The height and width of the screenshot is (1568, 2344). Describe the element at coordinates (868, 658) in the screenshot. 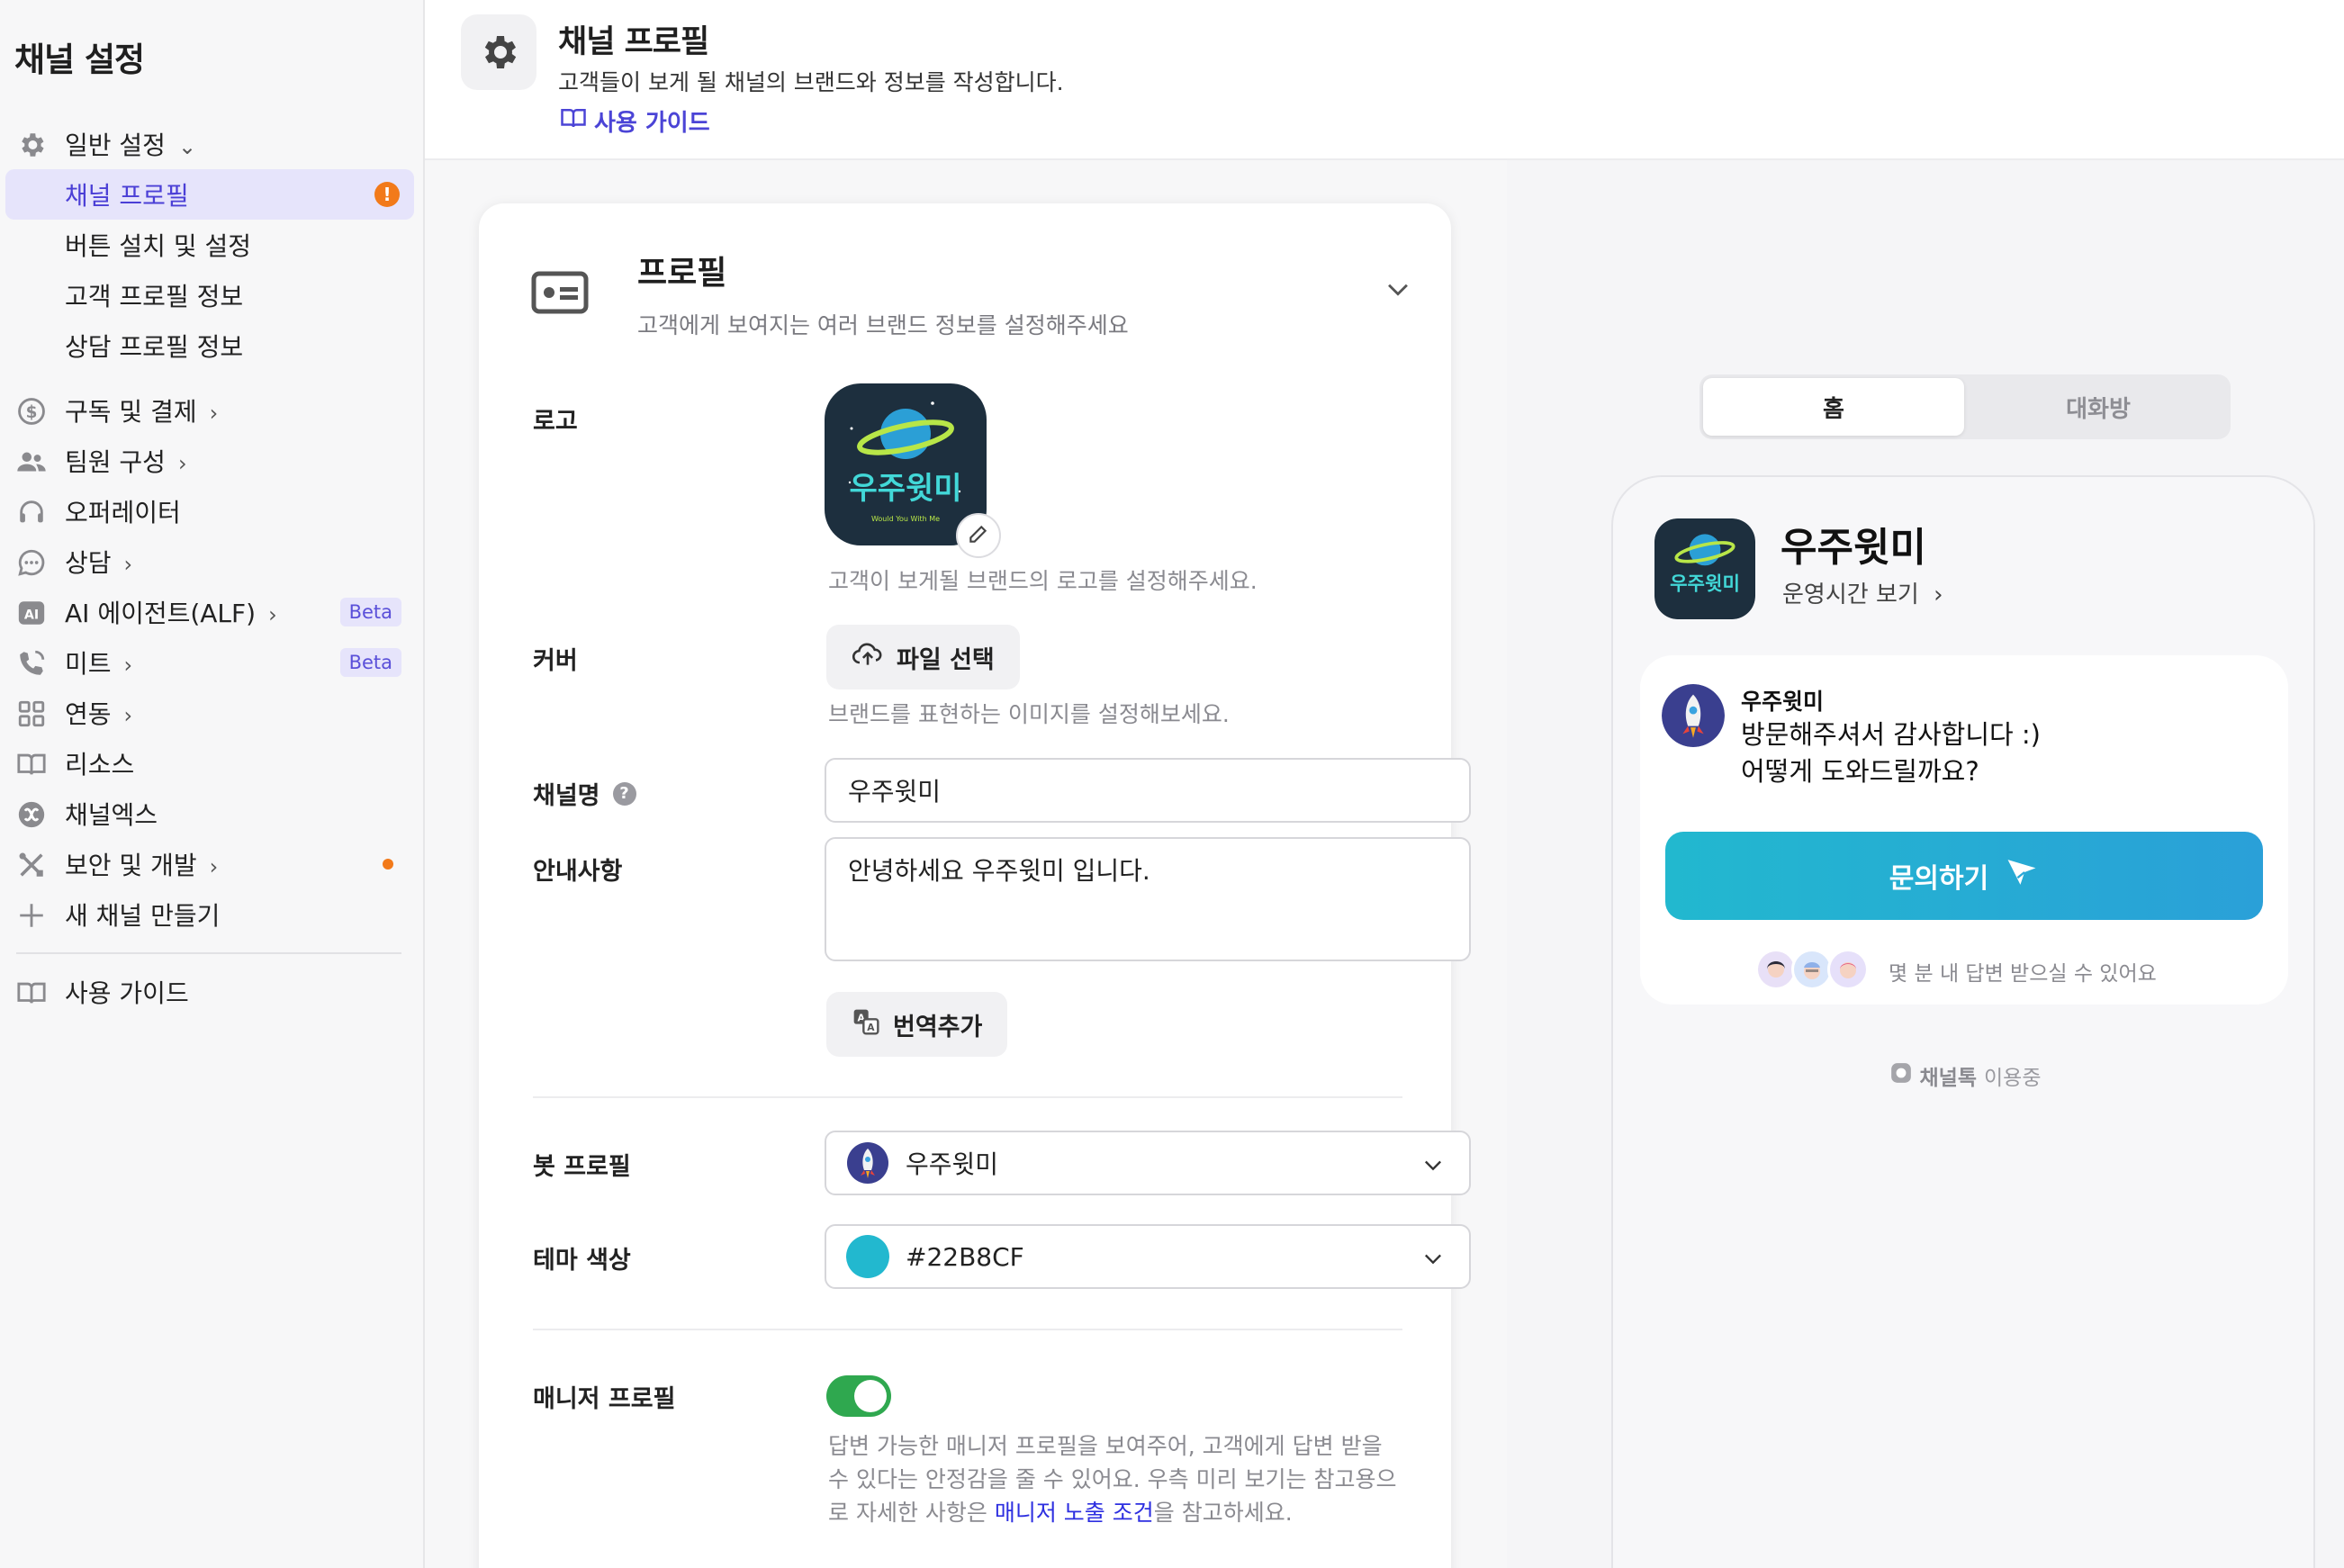

I see `upload-cloud-icon` at that location.